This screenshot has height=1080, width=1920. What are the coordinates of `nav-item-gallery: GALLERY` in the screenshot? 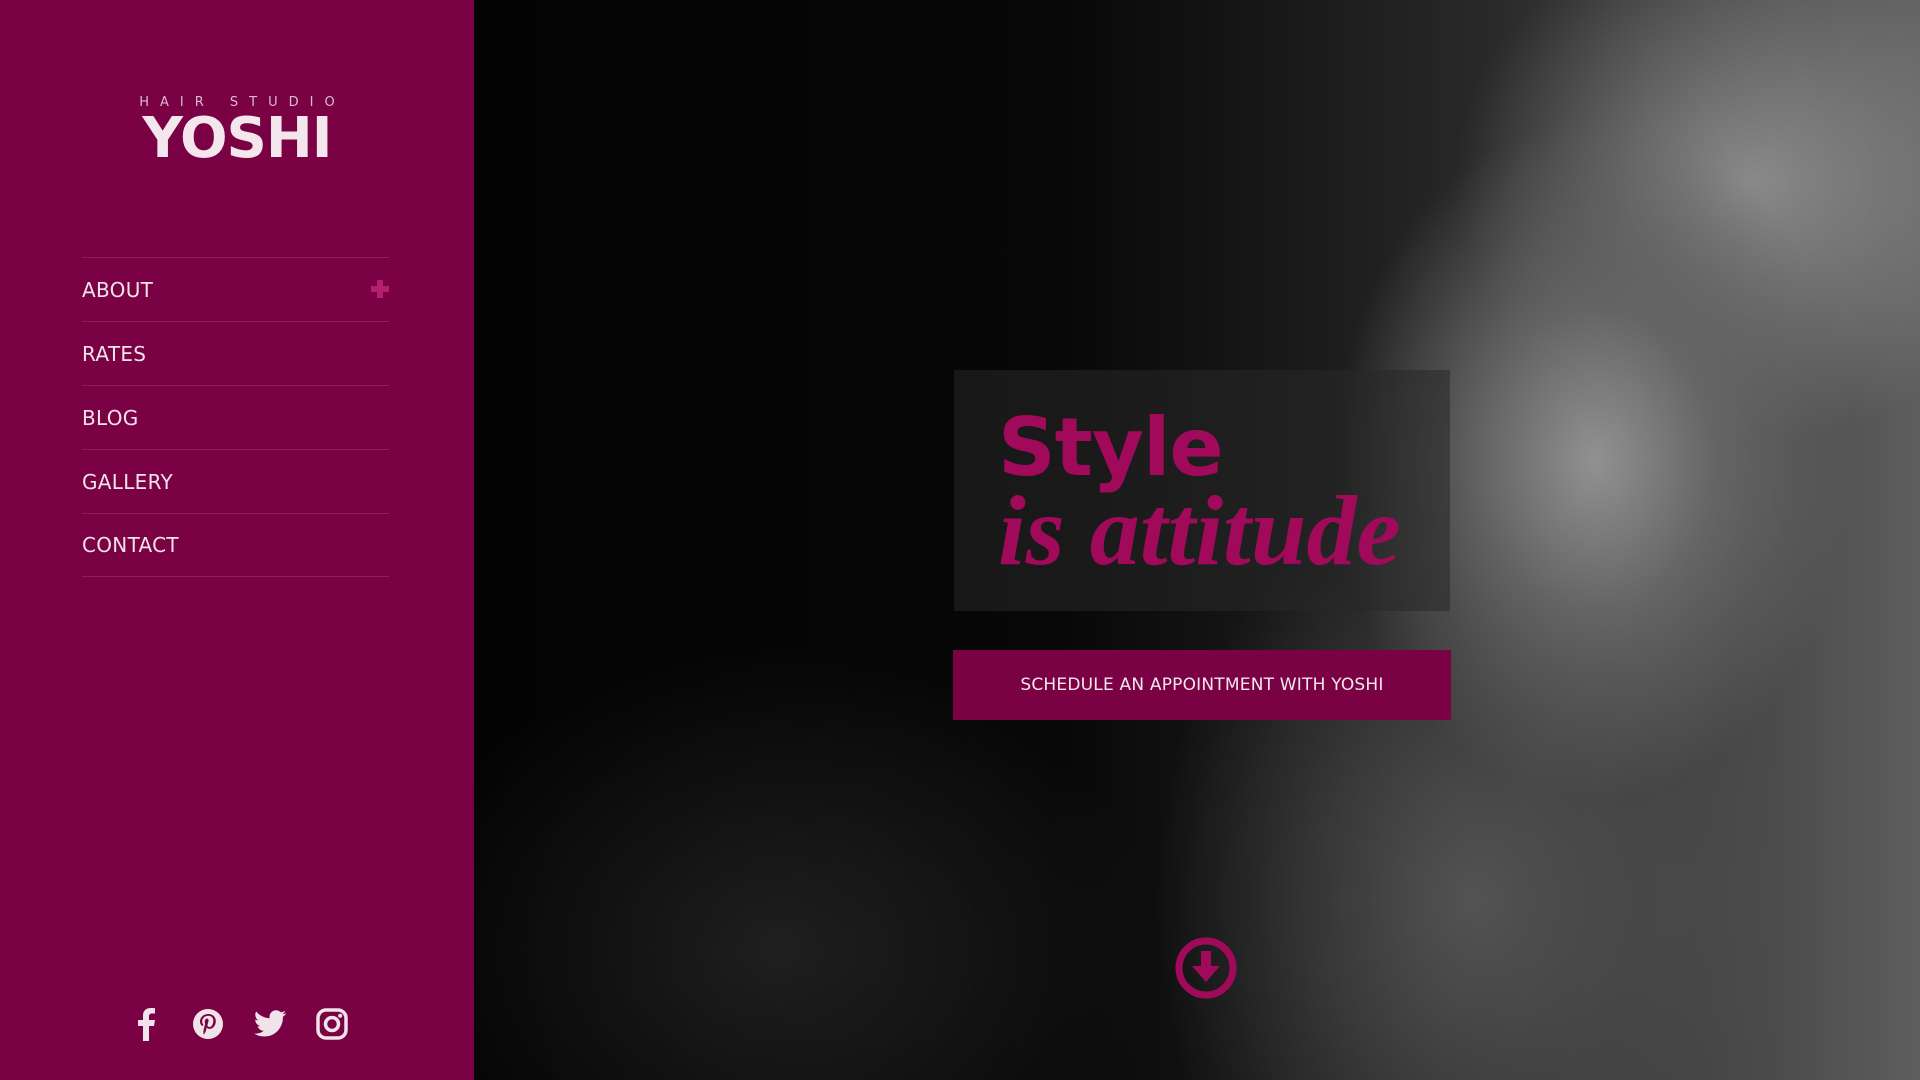 It's located at (235, 481).